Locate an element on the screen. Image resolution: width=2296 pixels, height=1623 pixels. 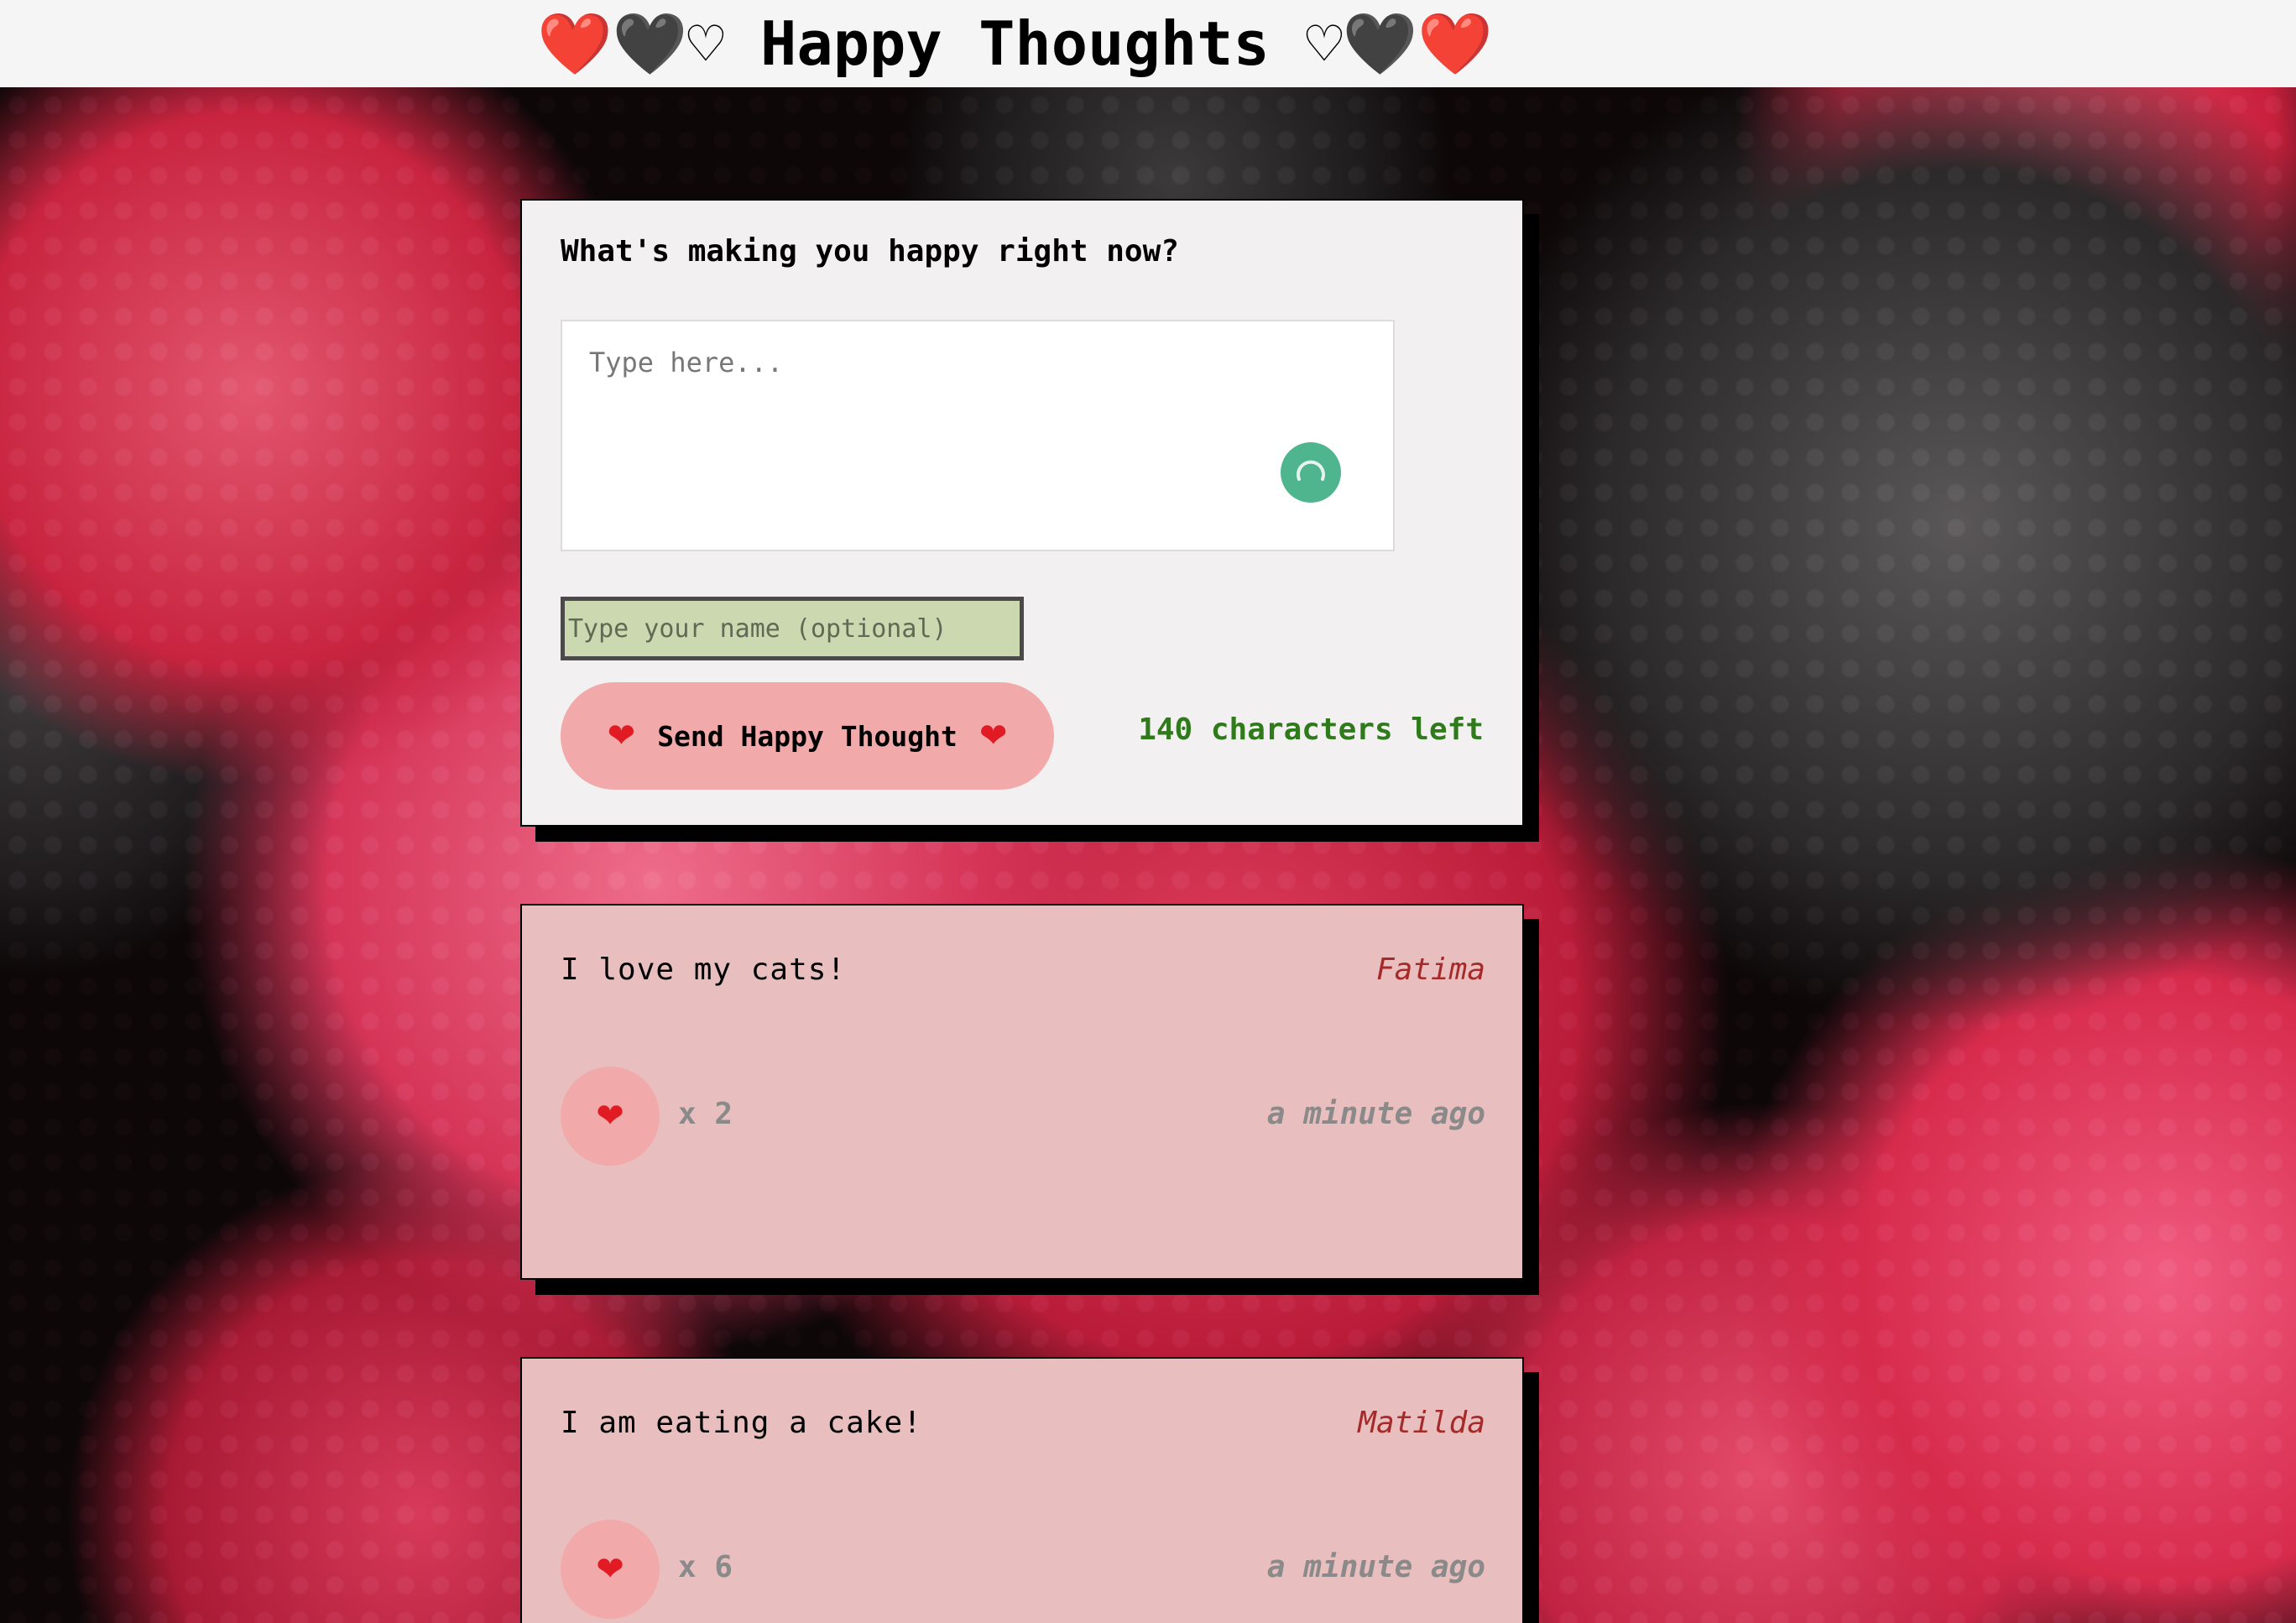
thought-message: I love my cats! is located at coordinates (704, 969).